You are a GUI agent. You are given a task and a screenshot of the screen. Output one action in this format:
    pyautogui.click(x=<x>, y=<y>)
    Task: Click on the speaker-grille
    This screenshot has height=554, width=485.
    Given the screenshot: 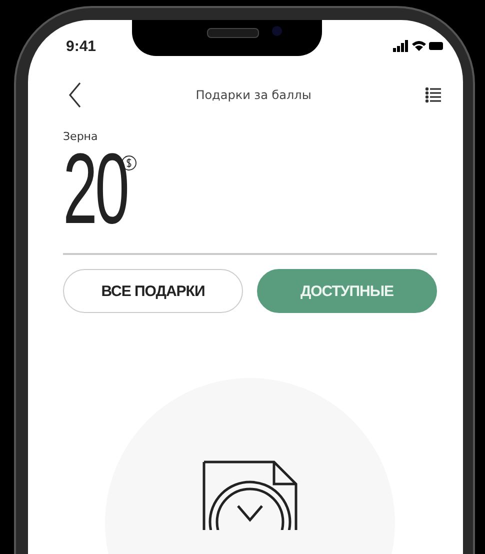 What is the action you would take?
    pyautogui.click(x=233, y=33)
    